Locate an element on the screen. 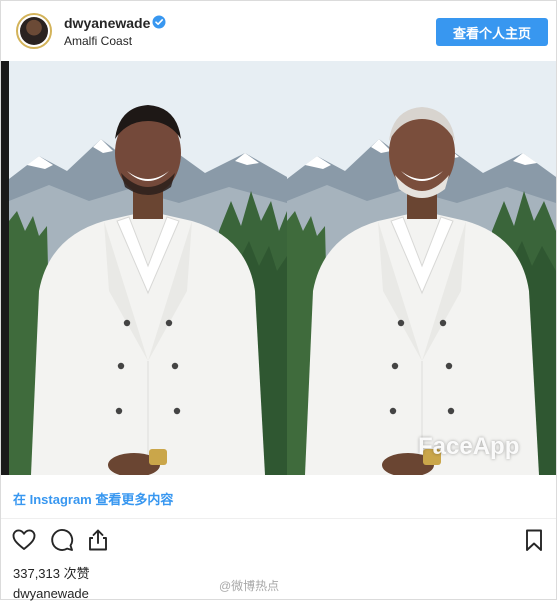 Image resolution: width=557 pixels, height=601 pixels. avatar is located at coordinates (34, 31).